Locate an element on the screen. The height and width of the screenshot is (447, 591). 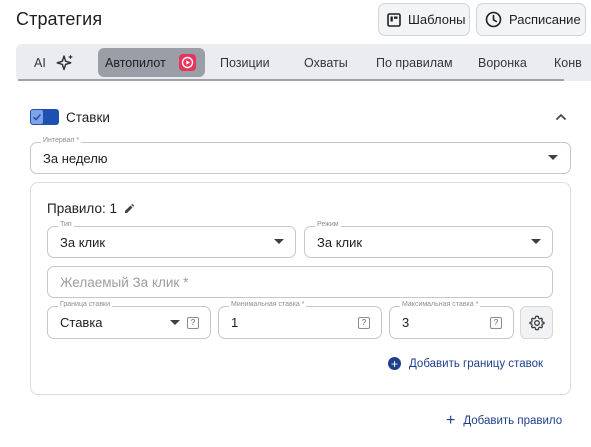
templates-icon is located at coordinates (394, 20).